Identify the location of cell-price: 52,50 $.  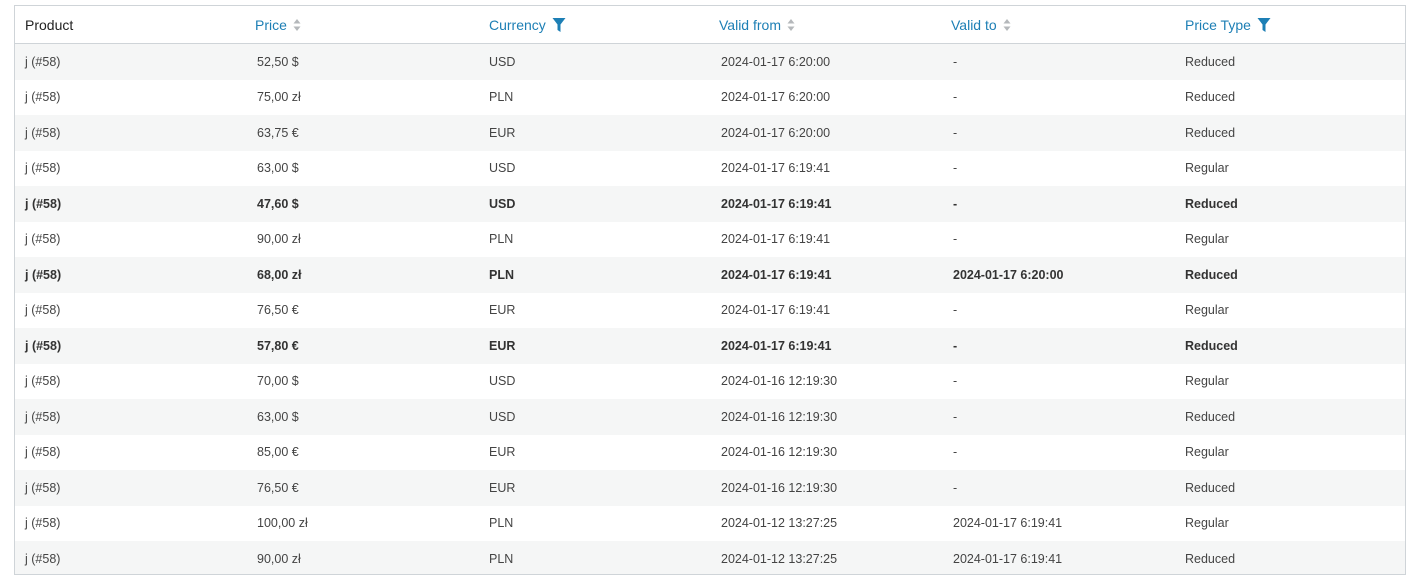
(278, 61).